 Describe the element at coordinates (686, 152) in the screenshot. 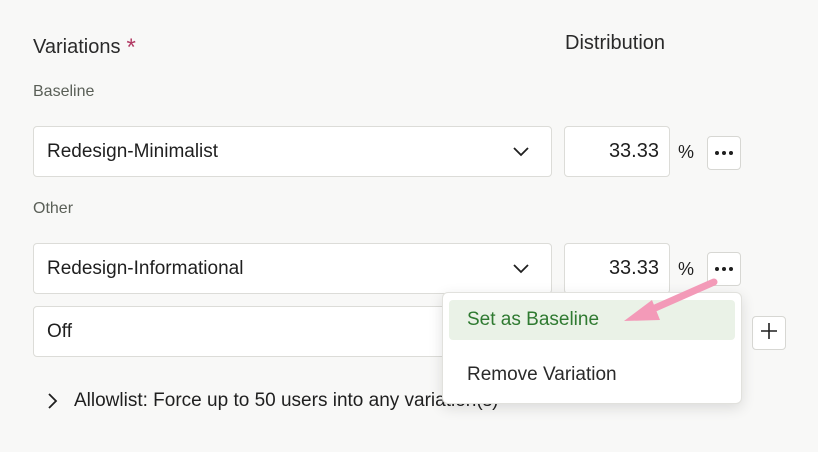

I see `percent-sign: %` at that location.